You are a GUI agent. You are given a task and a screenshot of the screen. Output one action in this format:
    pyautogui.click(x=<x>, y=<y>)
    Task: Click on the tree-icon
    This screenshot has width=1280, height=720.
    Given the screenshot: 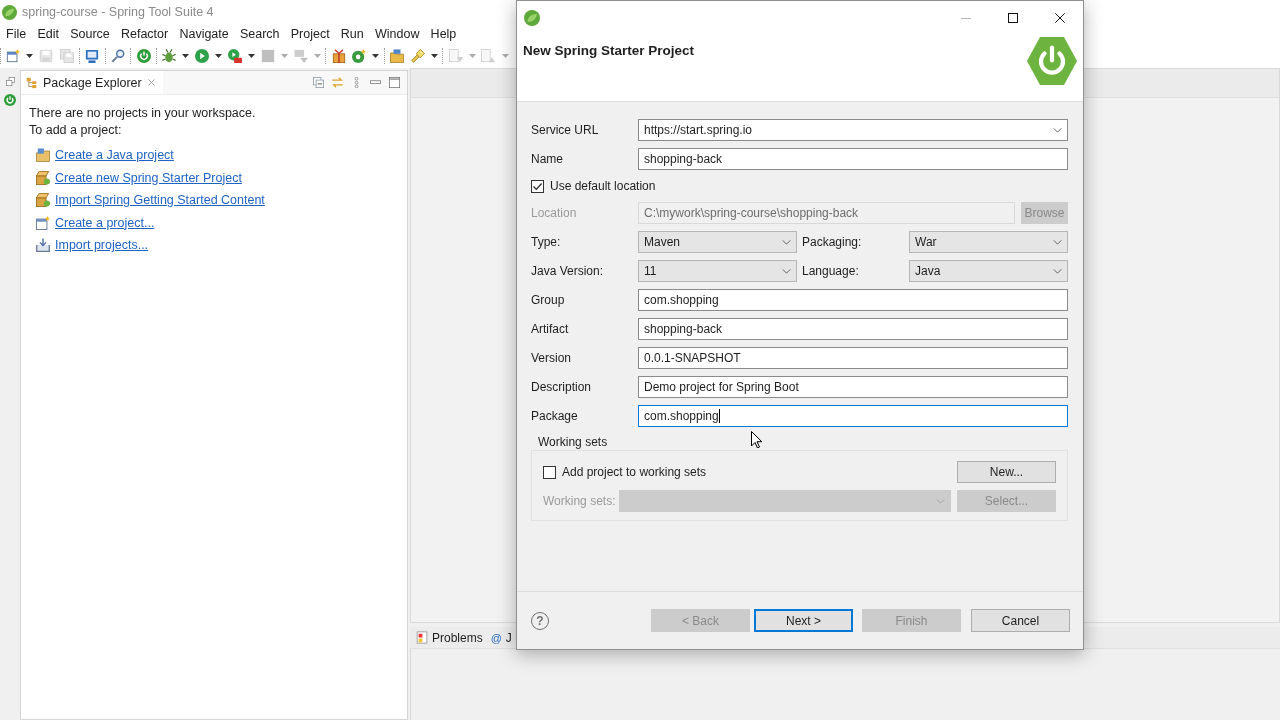 What is the action you would take?
    pyautogui.click(x=31, y=82)
    